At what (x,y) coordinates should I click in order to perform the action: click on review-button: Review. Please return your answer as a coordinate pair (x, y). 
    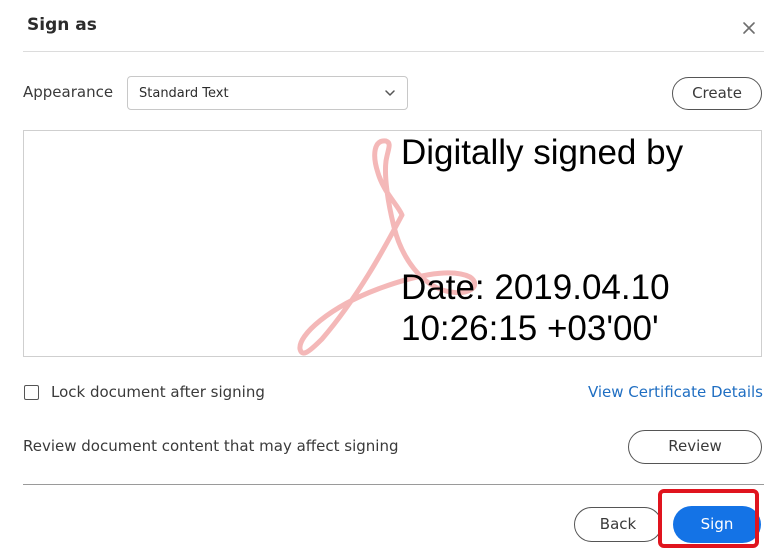
    Looking at the image, I should click on (695, 447).